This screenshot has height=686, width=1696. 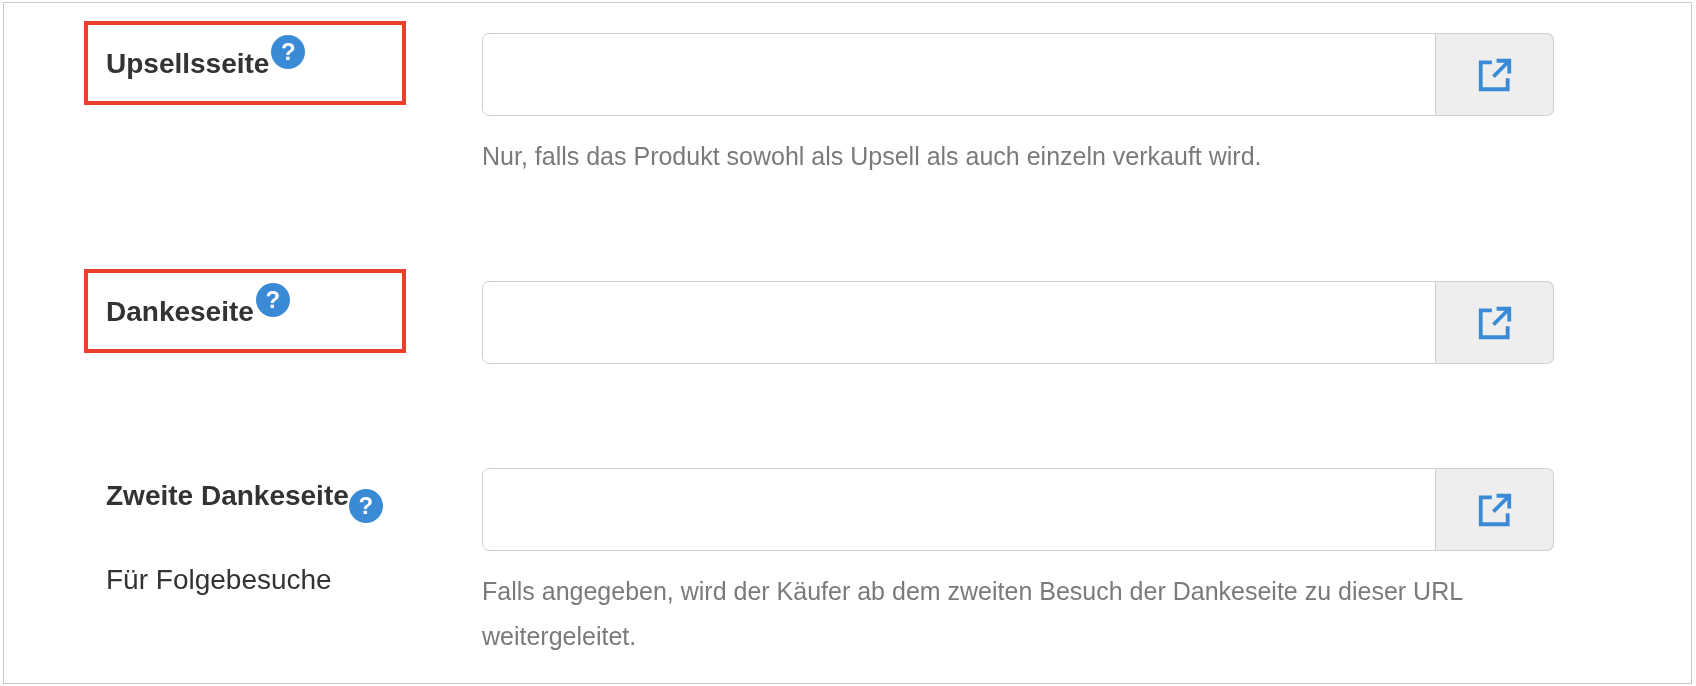 What do you see at coordinates (188, 63) in the screenshot?
I see `field-label: Upsellsseite` at bounding box center [188, 63].